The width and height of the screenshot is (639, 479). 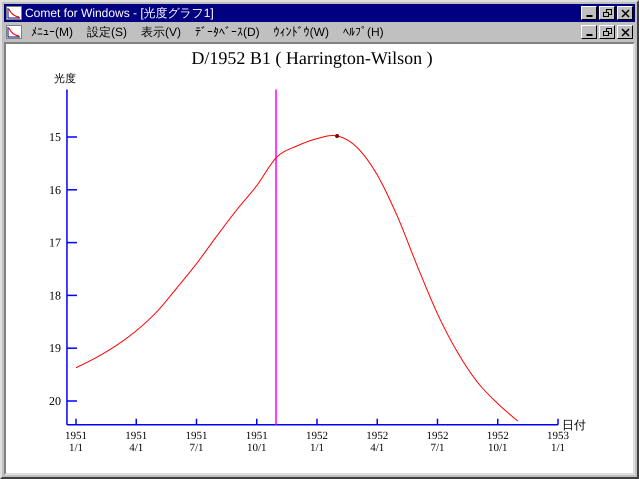 What do you see at coordinates (136, 442) in the screenshot?
I see `tick-label: 1951 4/1` at bounding box center [136, 442].